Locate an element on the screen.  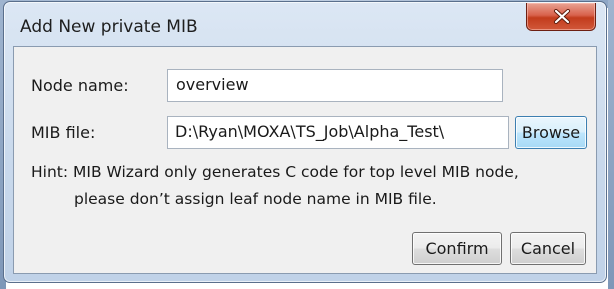
desktop-background-right is located at coordinates (611, 144).